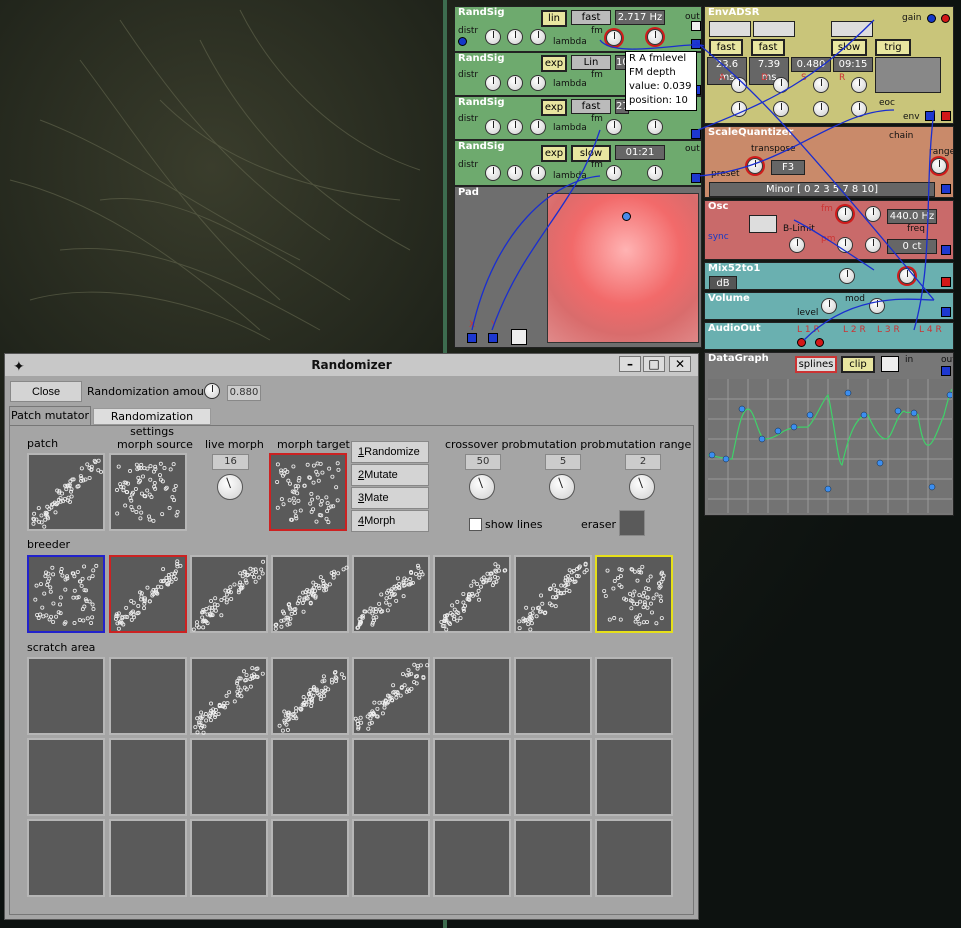  What do you see at coordinates (390, 498) in the screenshot?
I see `mate-button: 3Mate` at bounding box center [390, 498].